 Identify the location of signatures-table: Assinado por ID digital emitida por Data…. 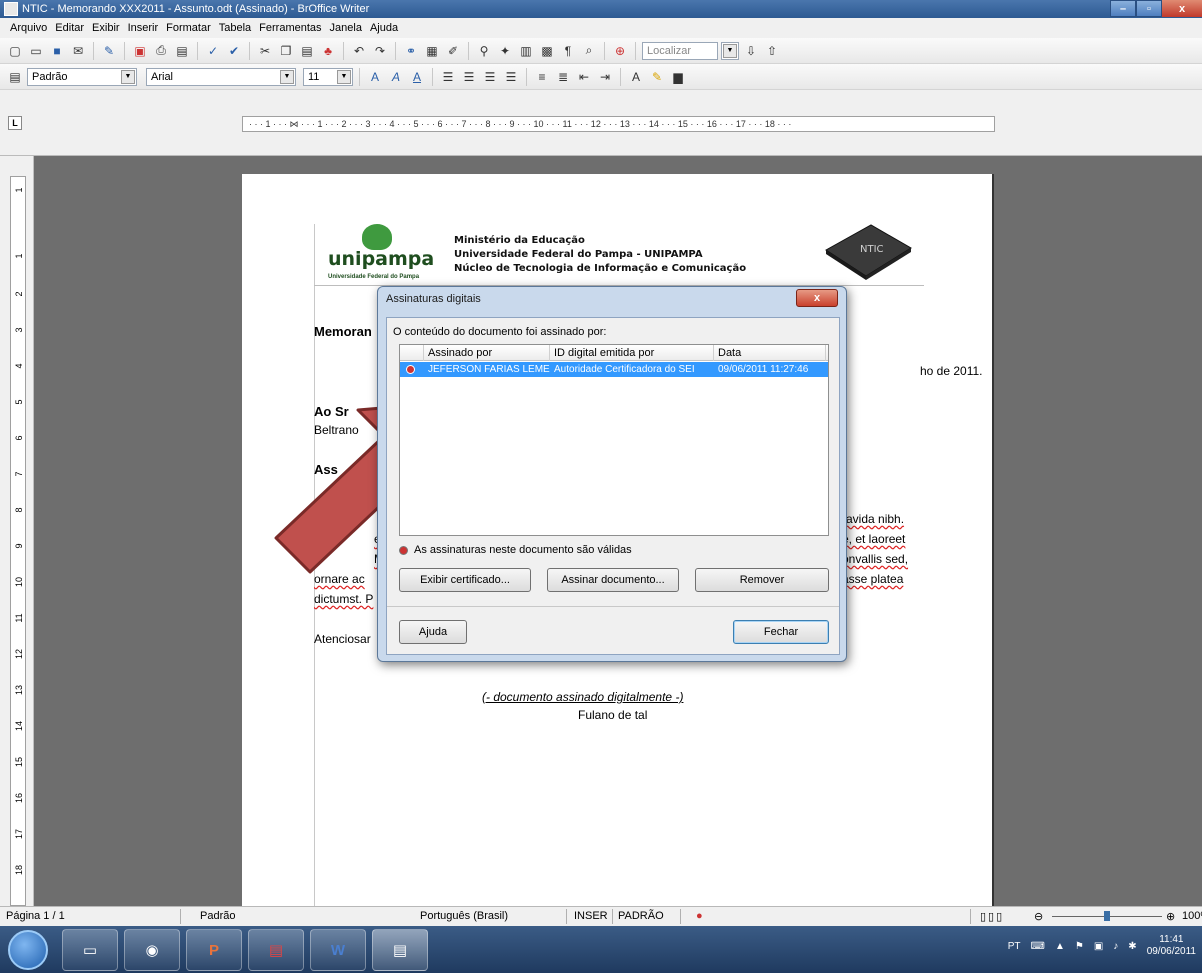
(614, 440).